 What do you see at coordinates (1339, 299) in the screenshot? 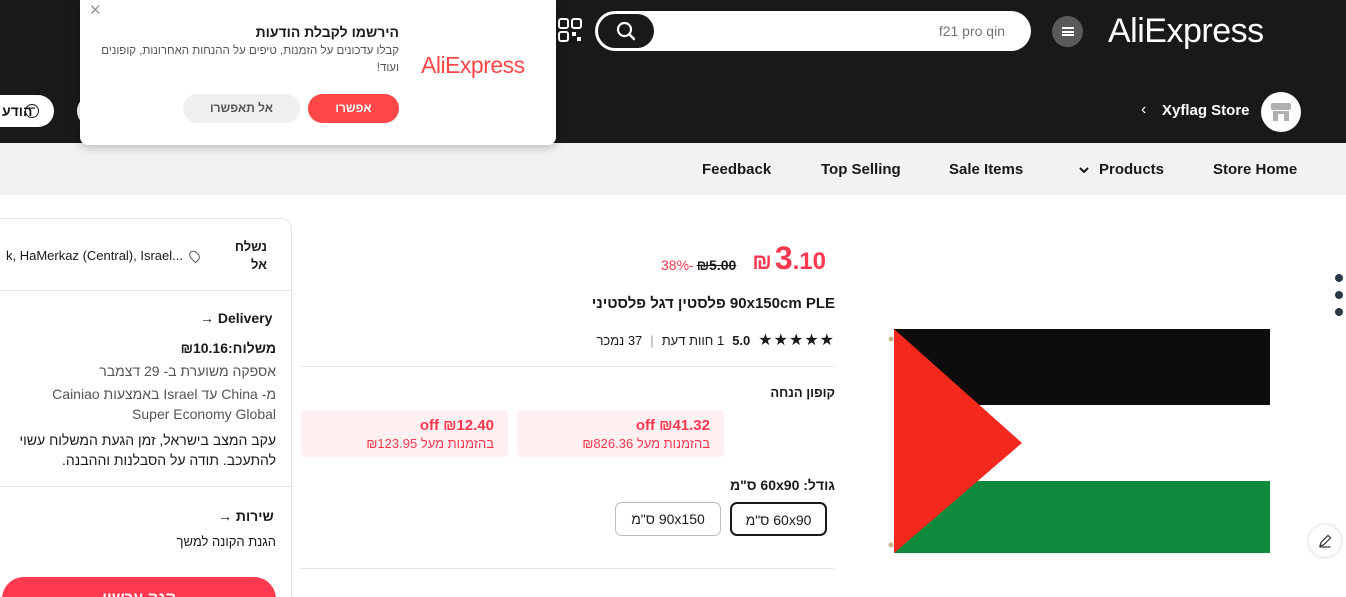
I see `side-dots` at bounding box center [1339, 299].